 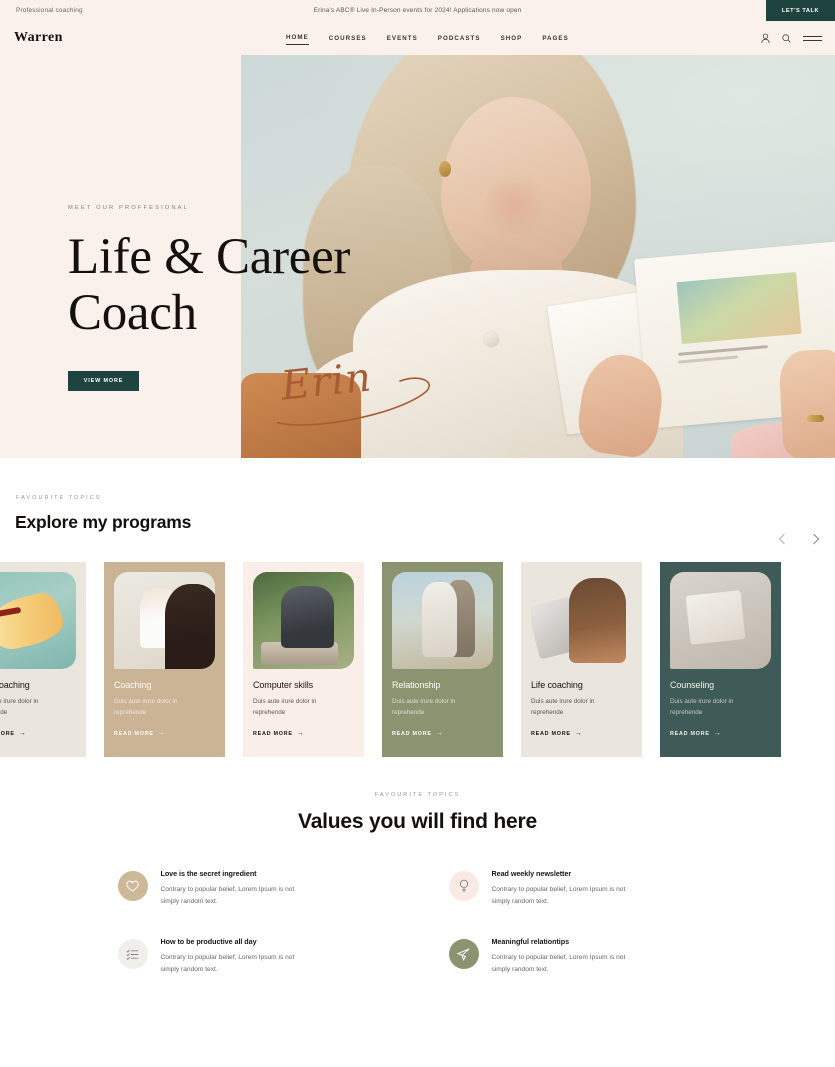 What do you see at coordinates (59, 498) in the screenshot?
I see `programs-eyebrow: FAVOURITE TOPICS` at bounding box center [59, 498].